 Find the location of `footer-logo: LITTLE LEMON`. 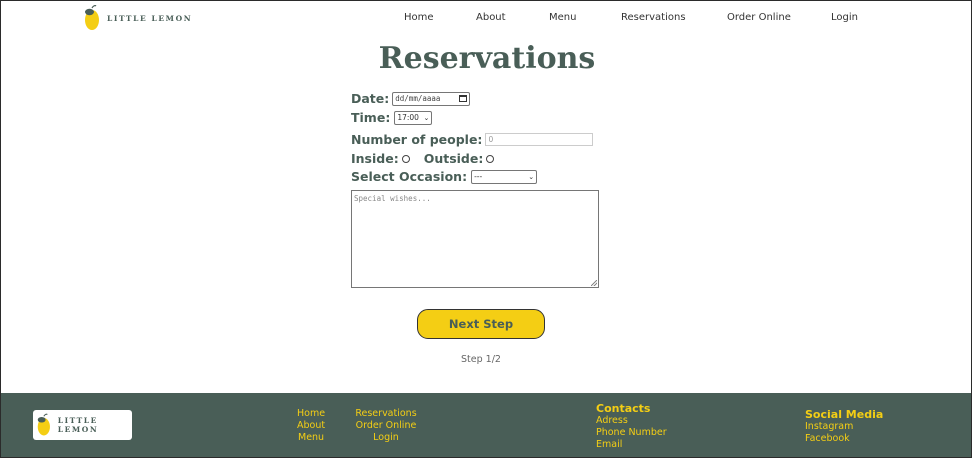

footer-logo: LITTLE LEMON is located at coordinates (82, 425).